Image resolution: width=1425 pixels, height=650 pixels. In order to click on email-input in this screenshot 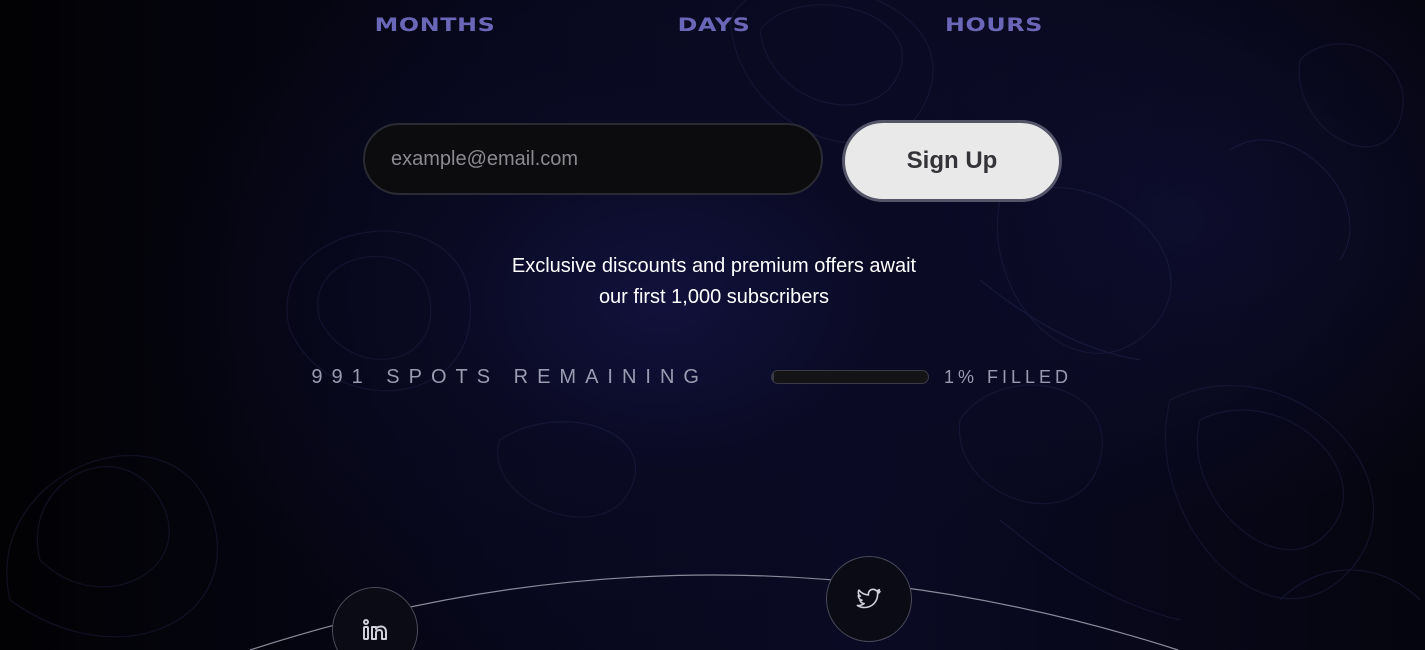, I will do `click(593, 159)`.